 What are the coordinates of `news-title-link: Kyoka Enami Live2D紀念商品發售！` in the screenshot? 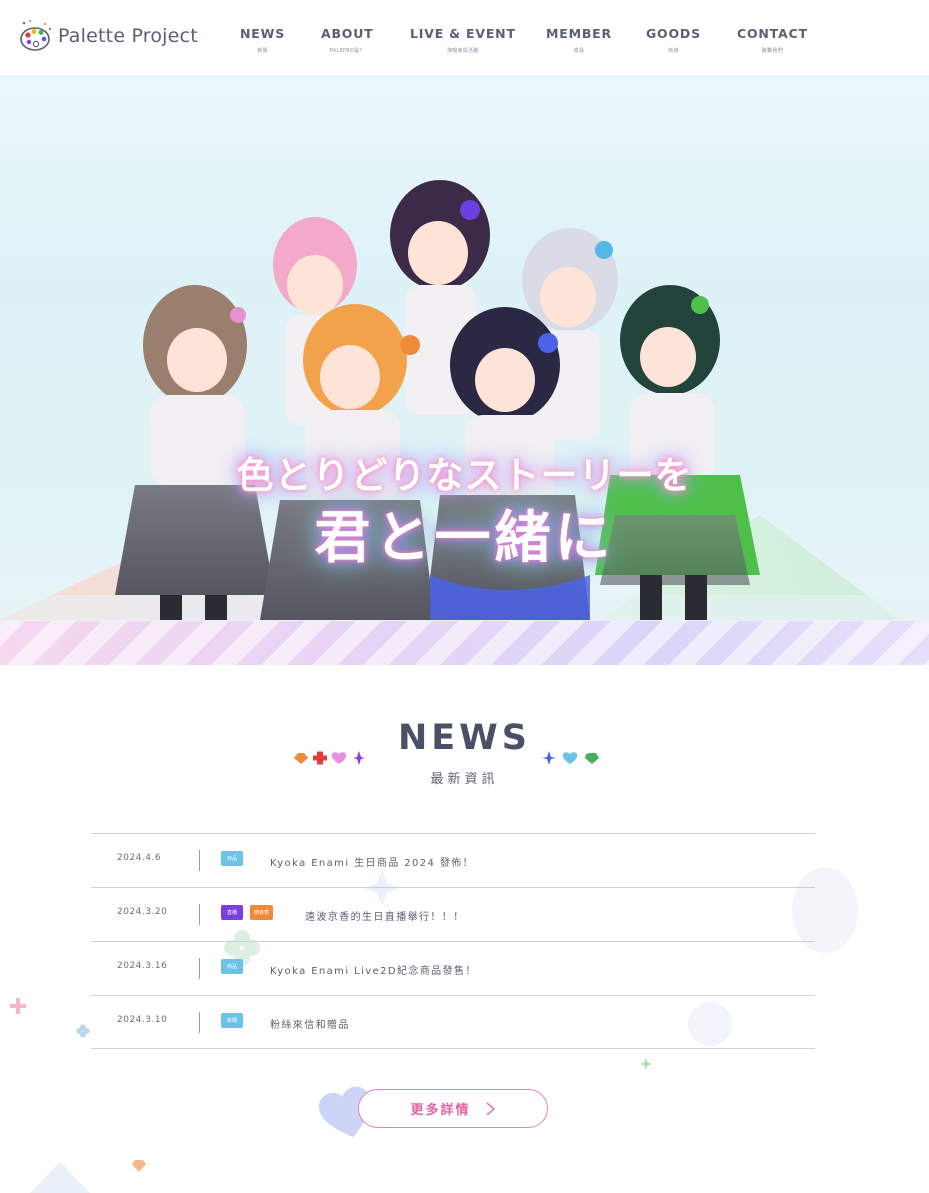 It's located at (373, 969).